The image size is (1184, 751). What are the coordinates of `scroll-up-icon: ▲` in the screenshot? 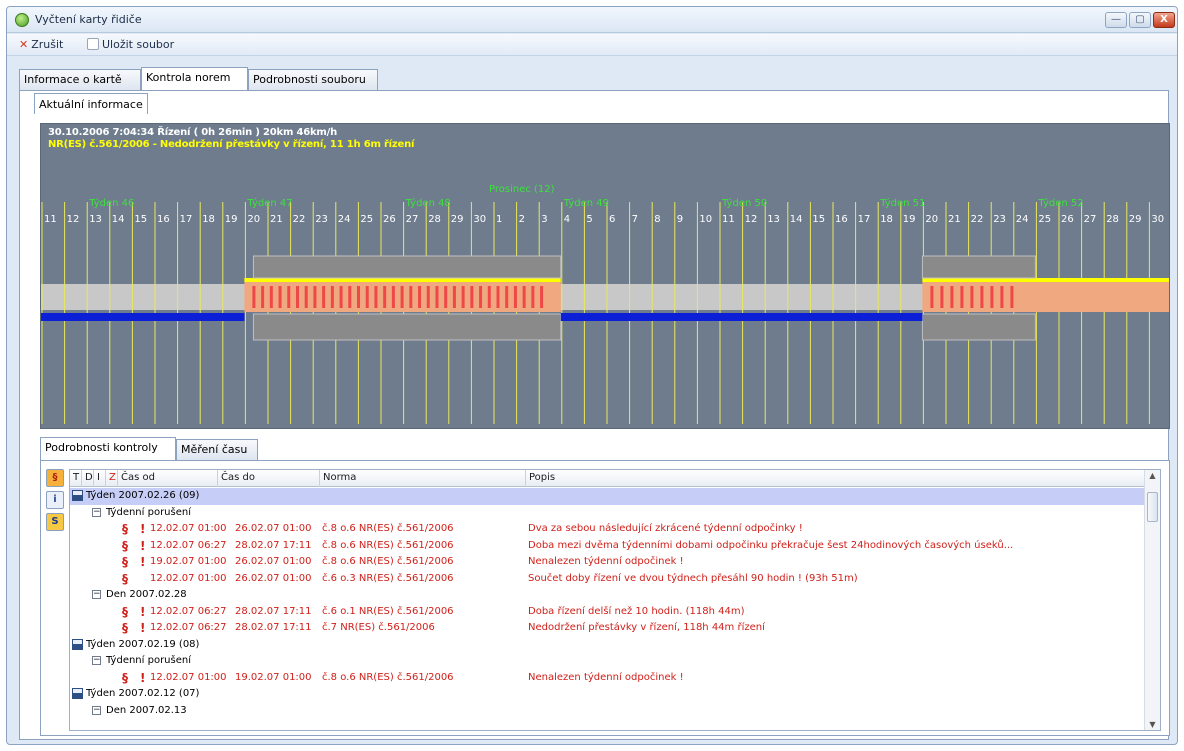 It's located at (1152, 475).